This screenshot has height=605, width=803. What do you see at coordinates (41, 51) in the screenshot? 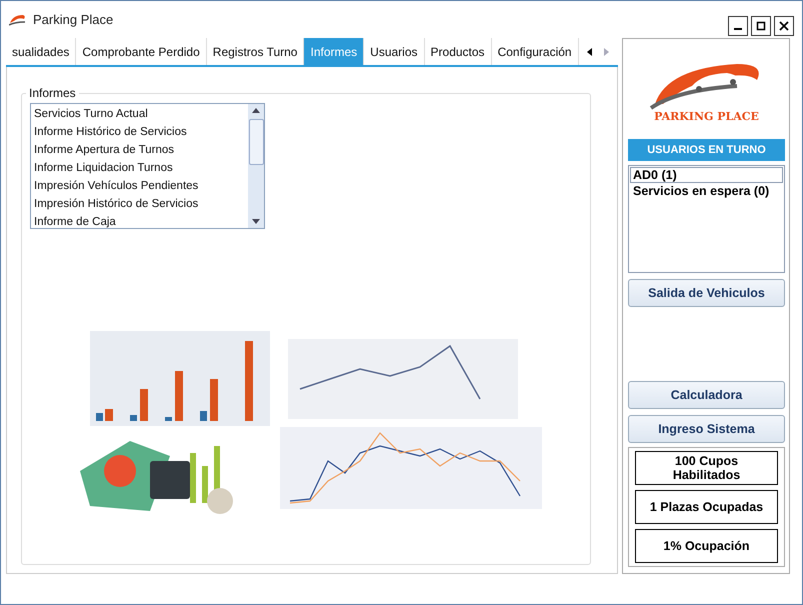
I see `tab: sualidades` at bounding box center [41, 51].